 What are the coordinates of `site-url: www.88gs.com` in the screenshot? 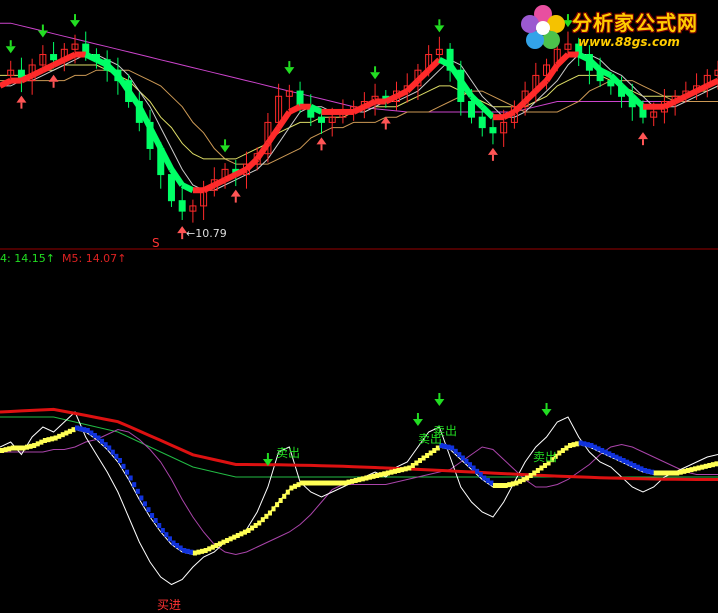 It's located at (629, 42).